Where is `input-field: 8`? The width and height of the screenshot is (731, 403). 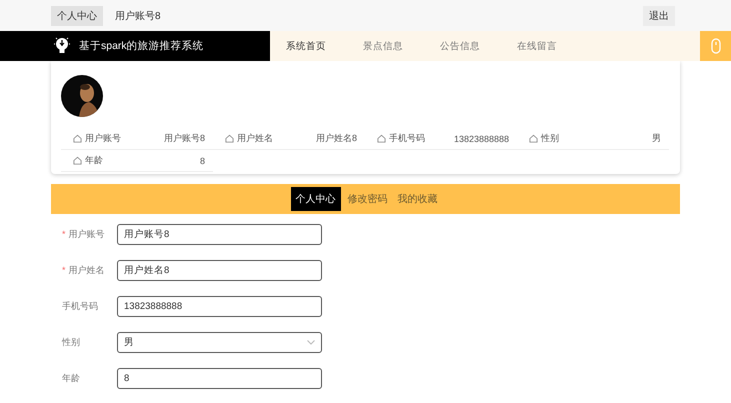
input-field: 8 is located at coordinates (219, 378).